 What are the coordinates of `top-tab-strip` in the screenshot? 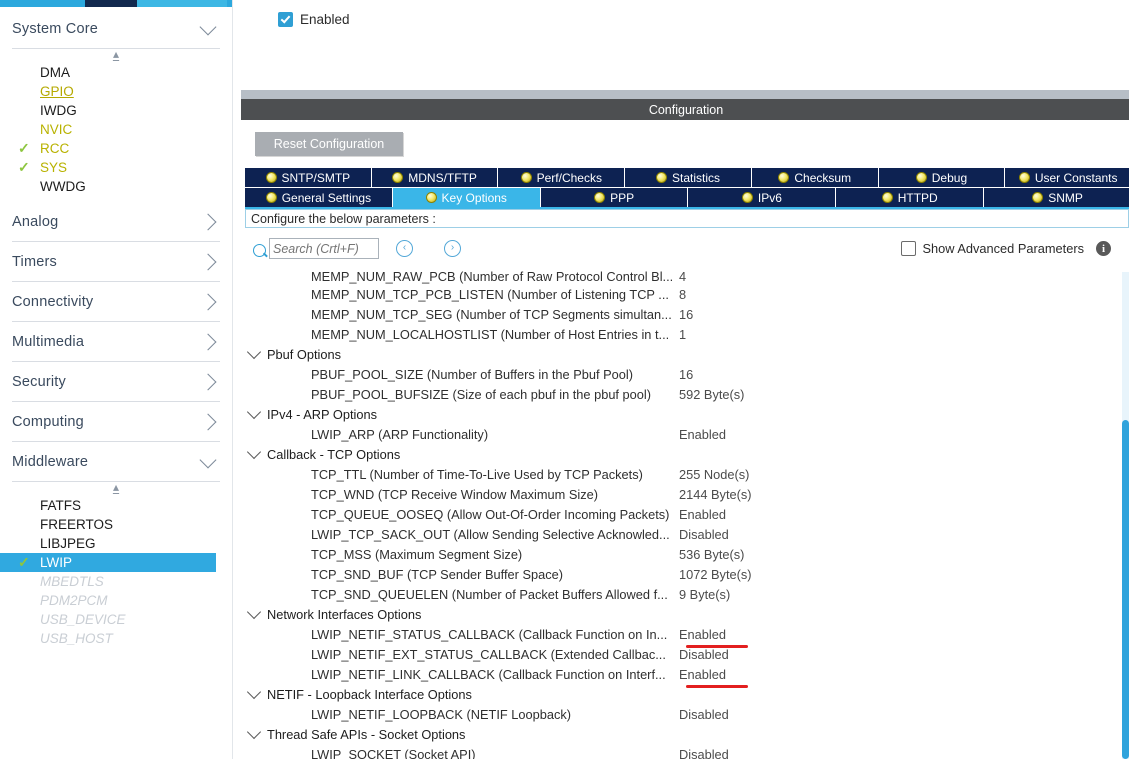 It's located at (120, 3).